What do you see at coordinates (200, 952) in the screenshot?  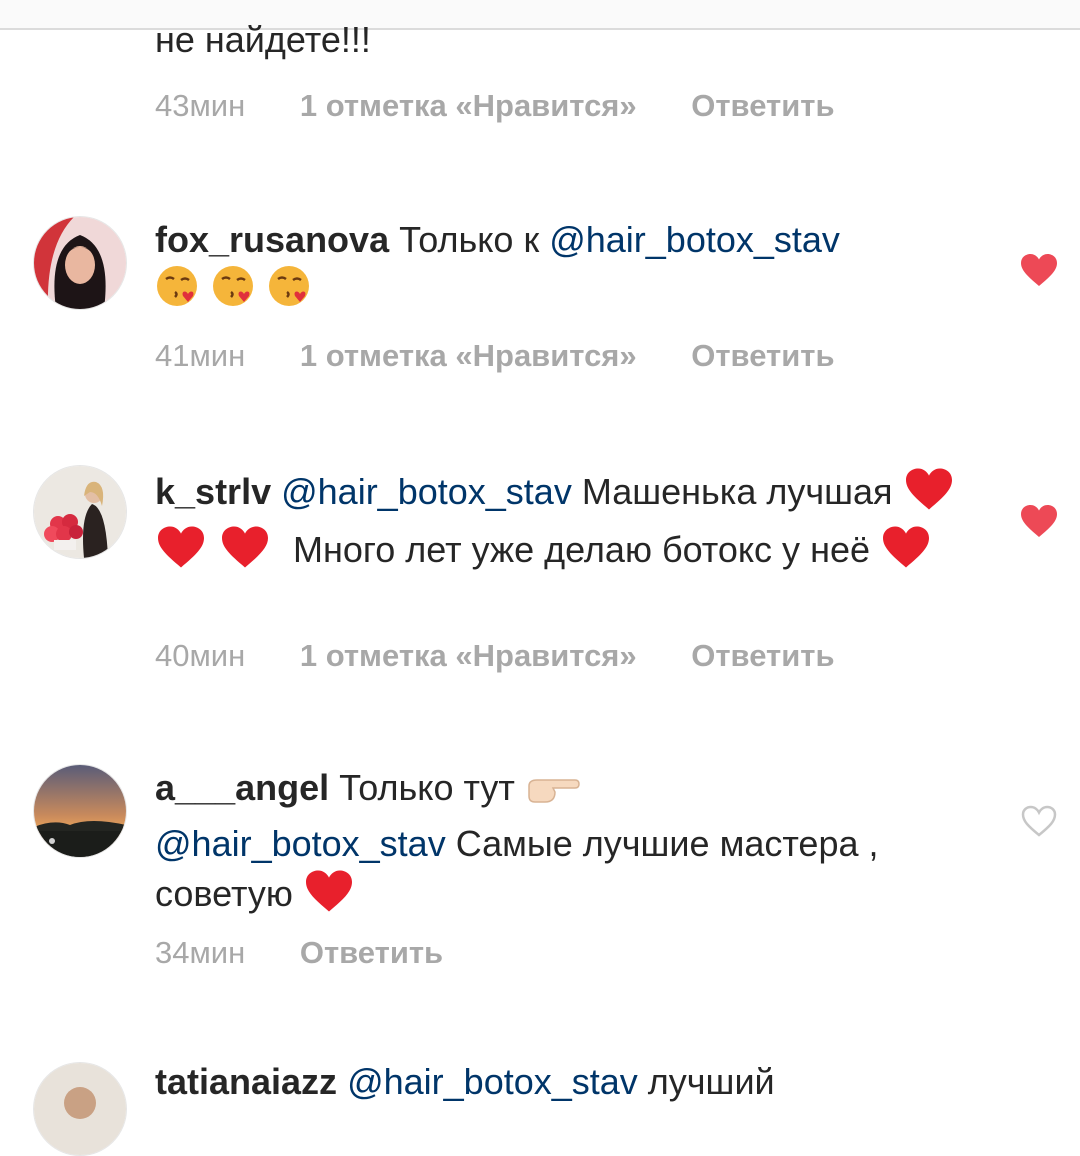 I see `comment-time: 34мин` at bounding box center [200, 952].